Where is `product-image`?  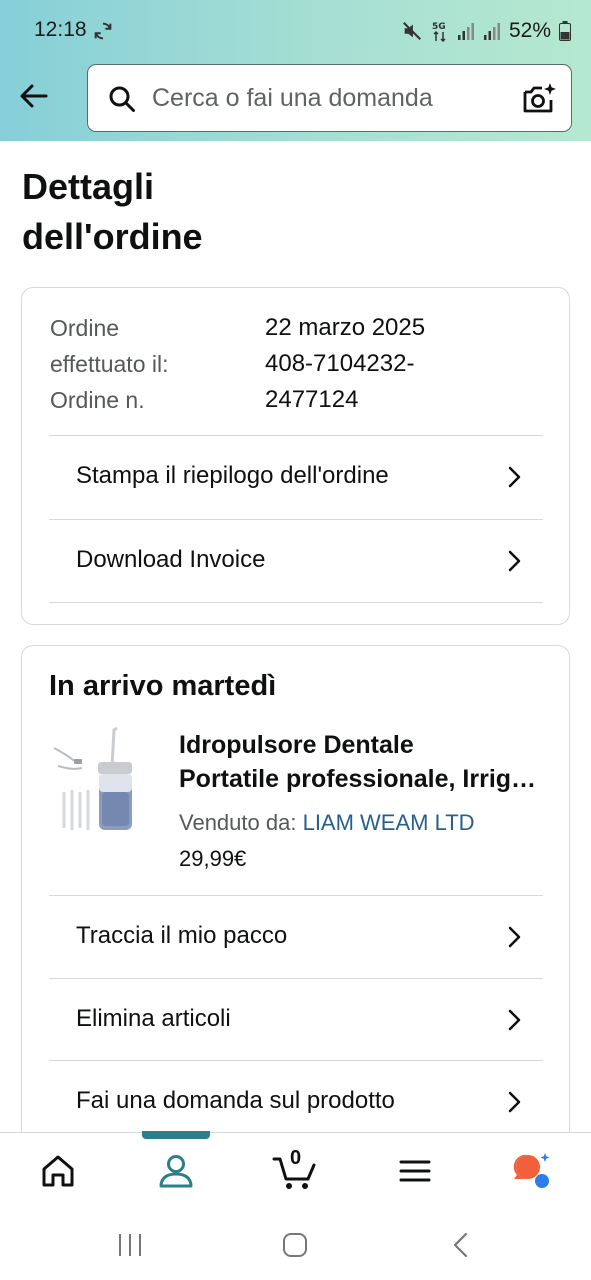
product-image is located at coordinates (98, 781).